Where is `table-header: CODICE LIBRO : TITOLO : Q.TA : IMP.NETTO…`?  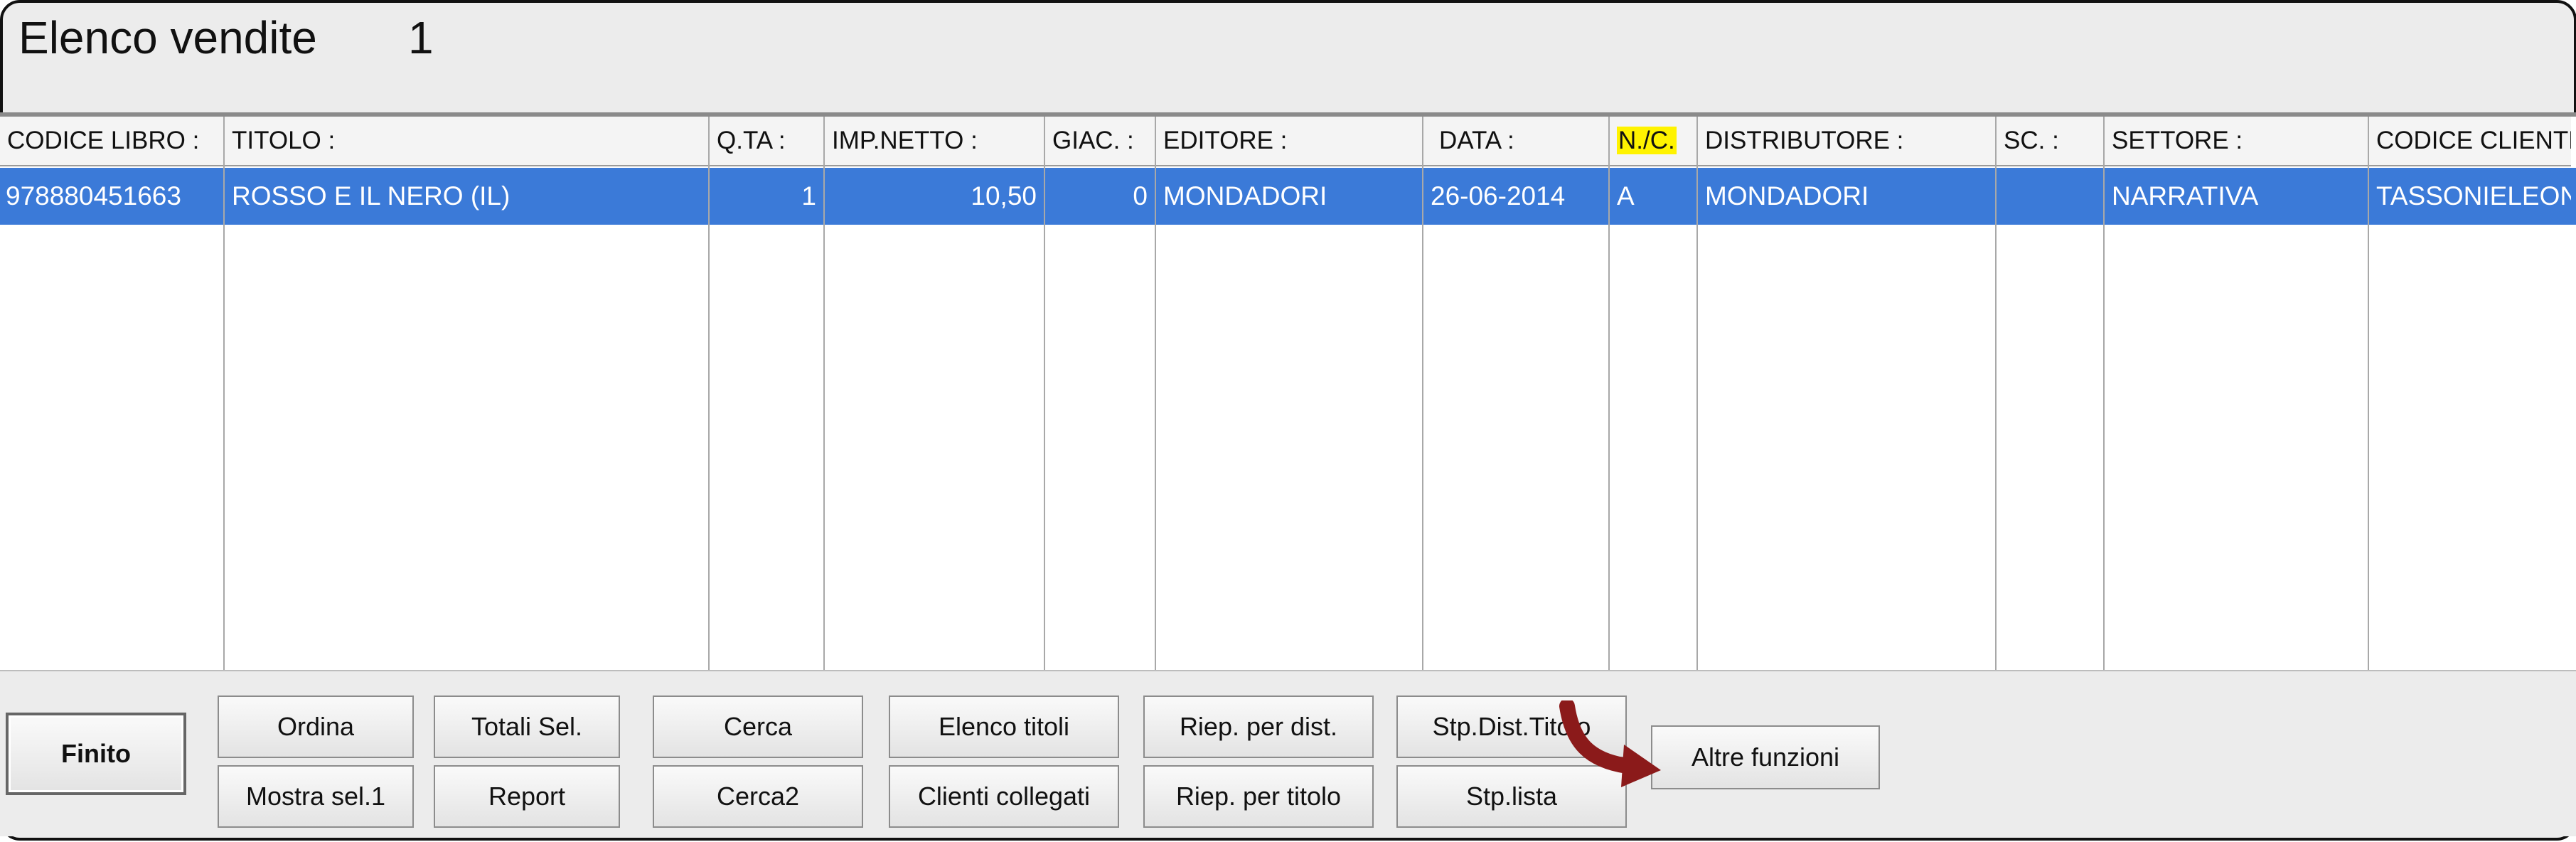
table-header: CODICE LIBRO : TITOLO : Q.TA : IMP.NETTO… is located at coordinates (1285, 141).